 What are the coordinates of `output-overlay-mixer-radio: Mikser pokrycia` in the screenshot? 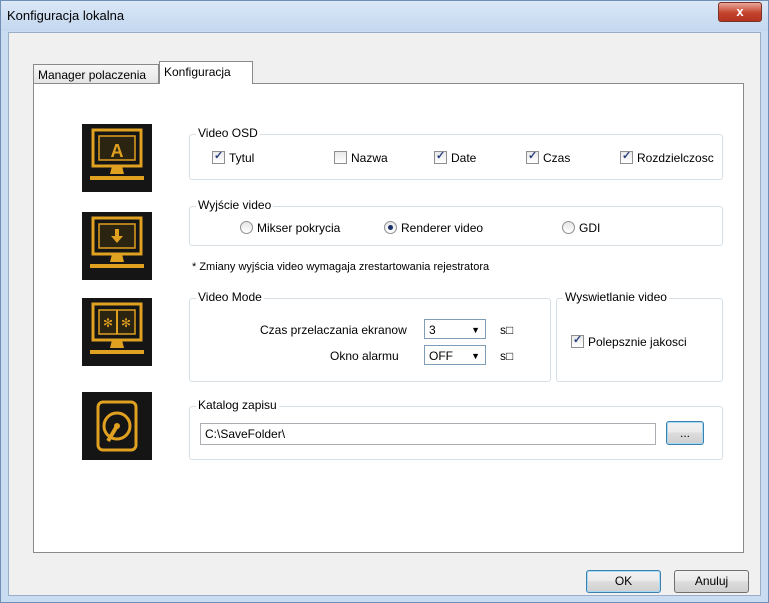 It's located at (290, 228).